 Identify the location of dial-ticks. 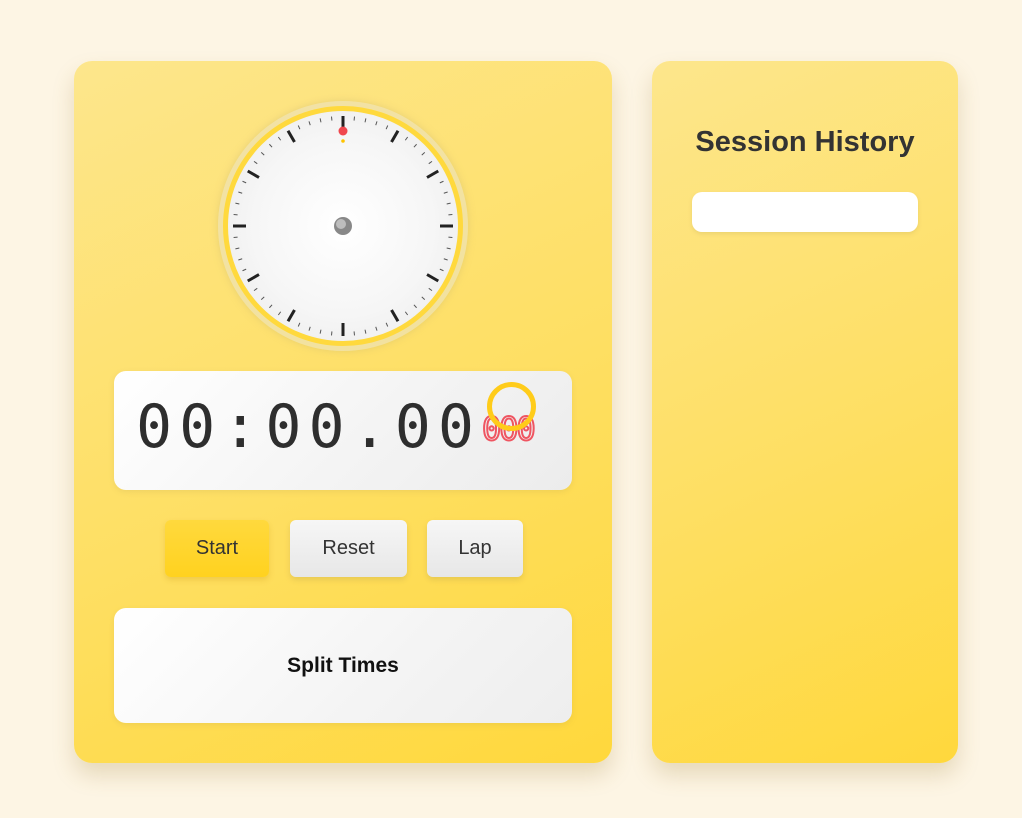
(343, 226).